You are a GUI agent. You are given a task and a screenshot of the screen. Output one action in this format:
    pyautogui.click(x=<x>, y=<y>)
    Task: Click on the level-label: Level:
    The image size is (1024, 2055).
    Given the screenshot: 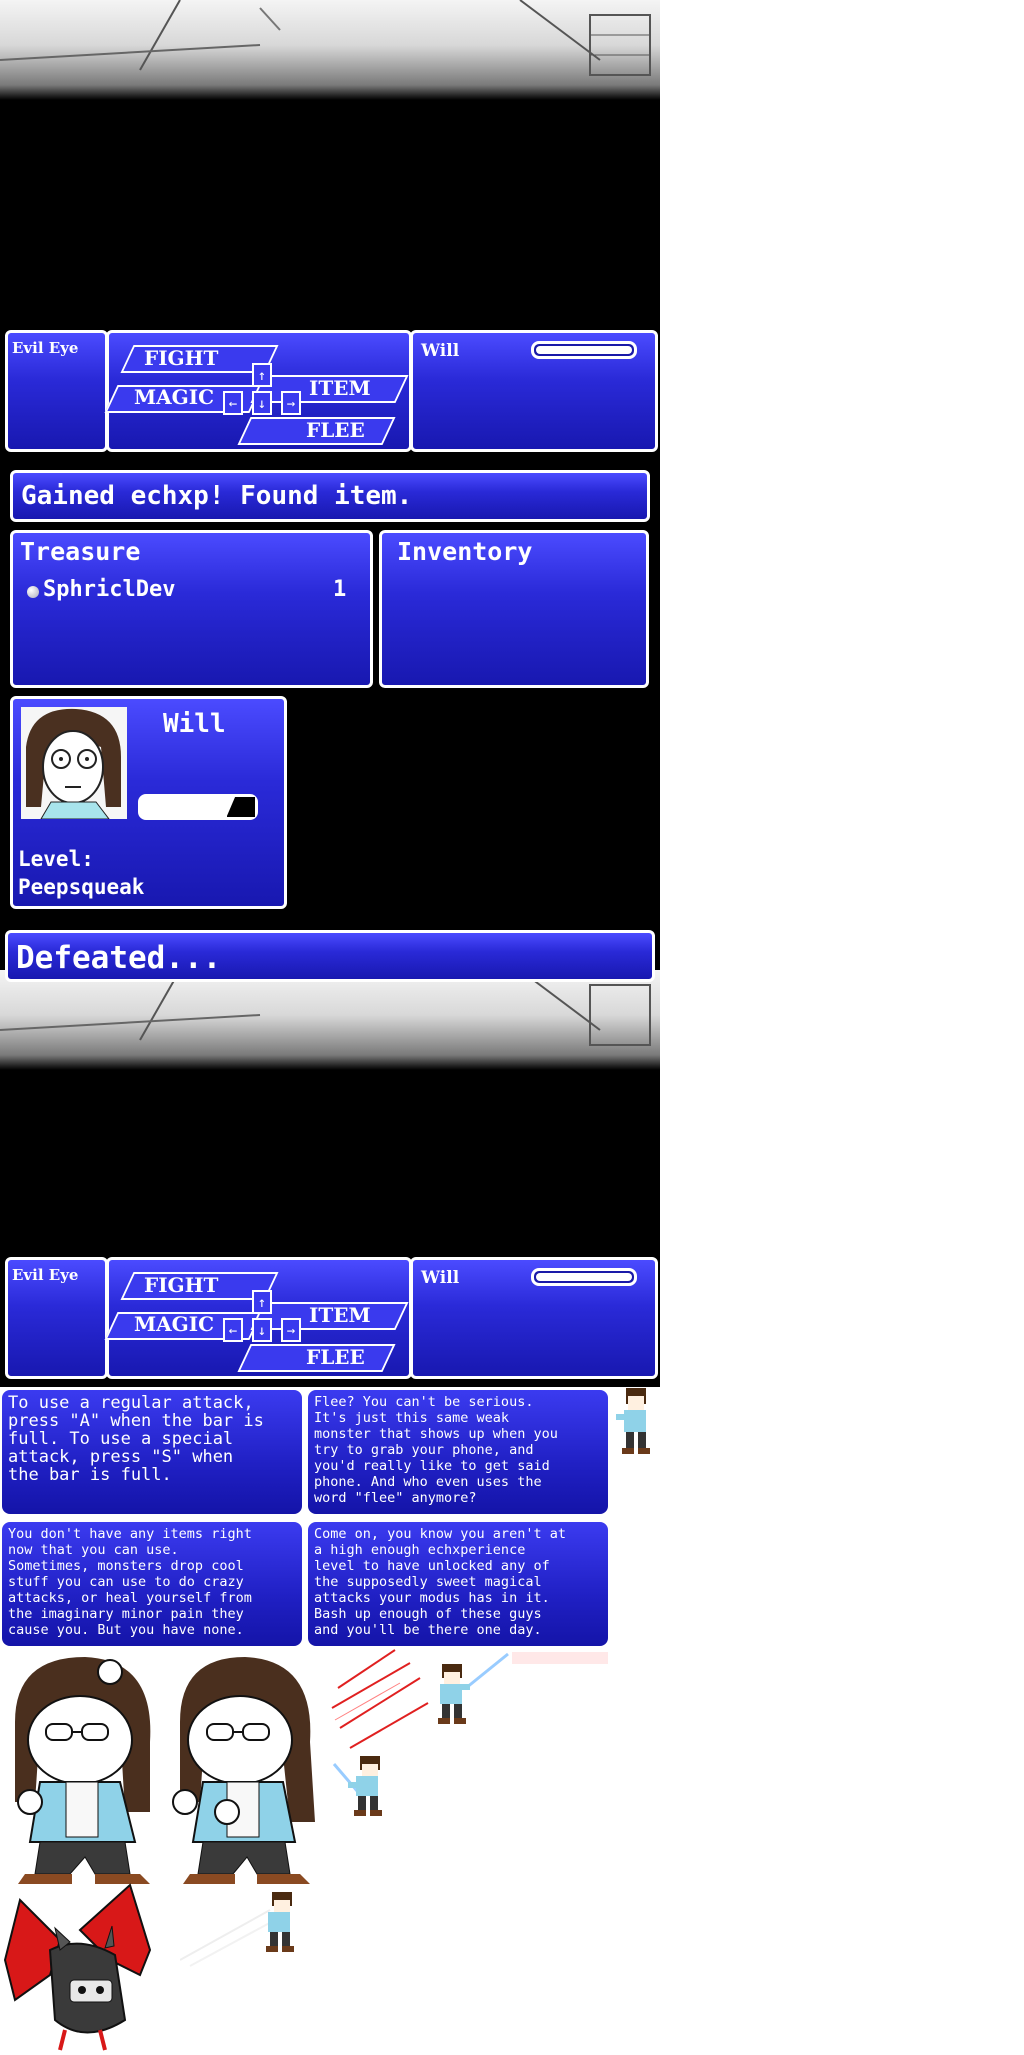 What is the action you would take?
    pyautogui.click(x=56, y=859)
    